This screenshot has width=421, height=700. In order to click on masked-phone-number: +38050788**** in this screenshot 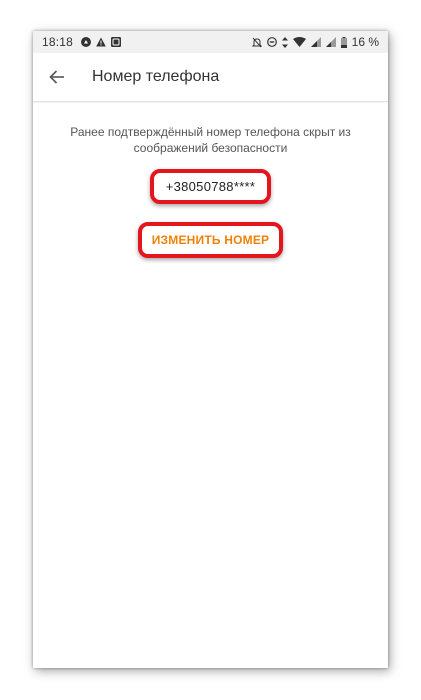, I will do `click(210, 186)`.